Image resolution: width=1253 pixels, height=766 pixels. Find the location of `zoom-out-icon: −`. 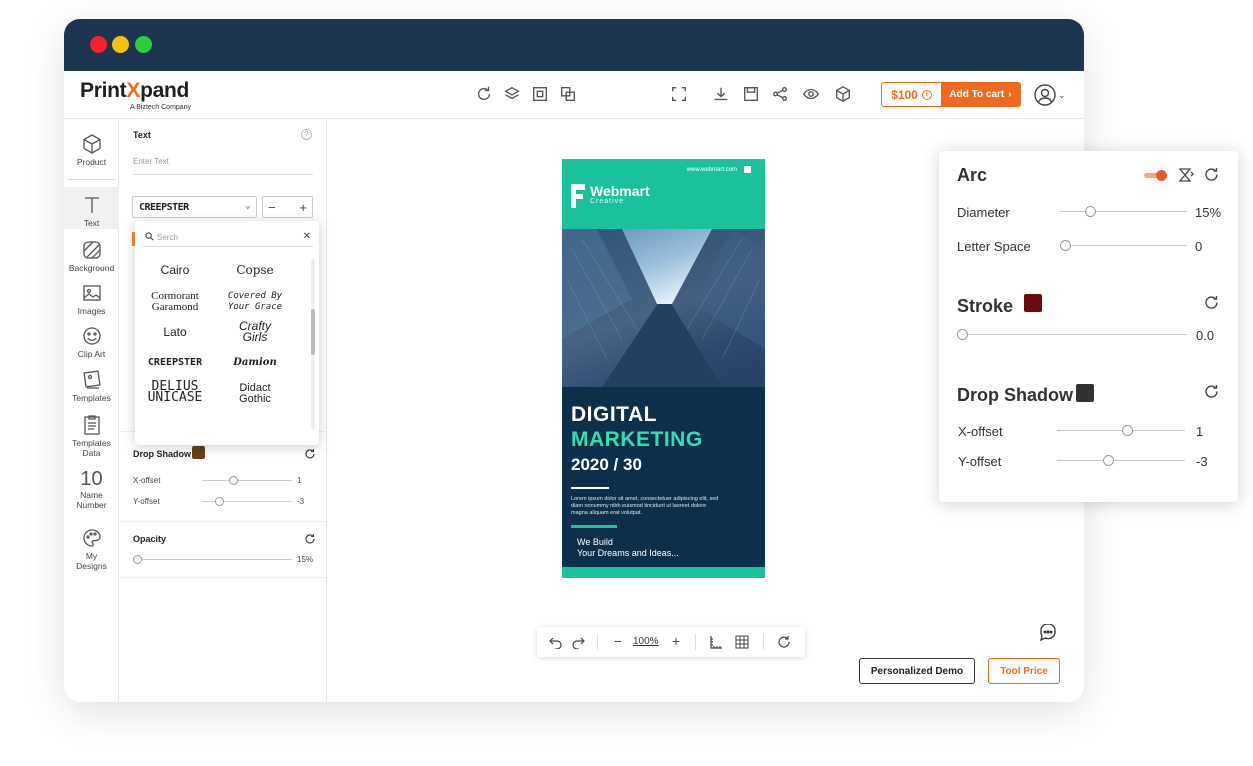

zoom-out-icon: − is located at coordinates (618, 641).